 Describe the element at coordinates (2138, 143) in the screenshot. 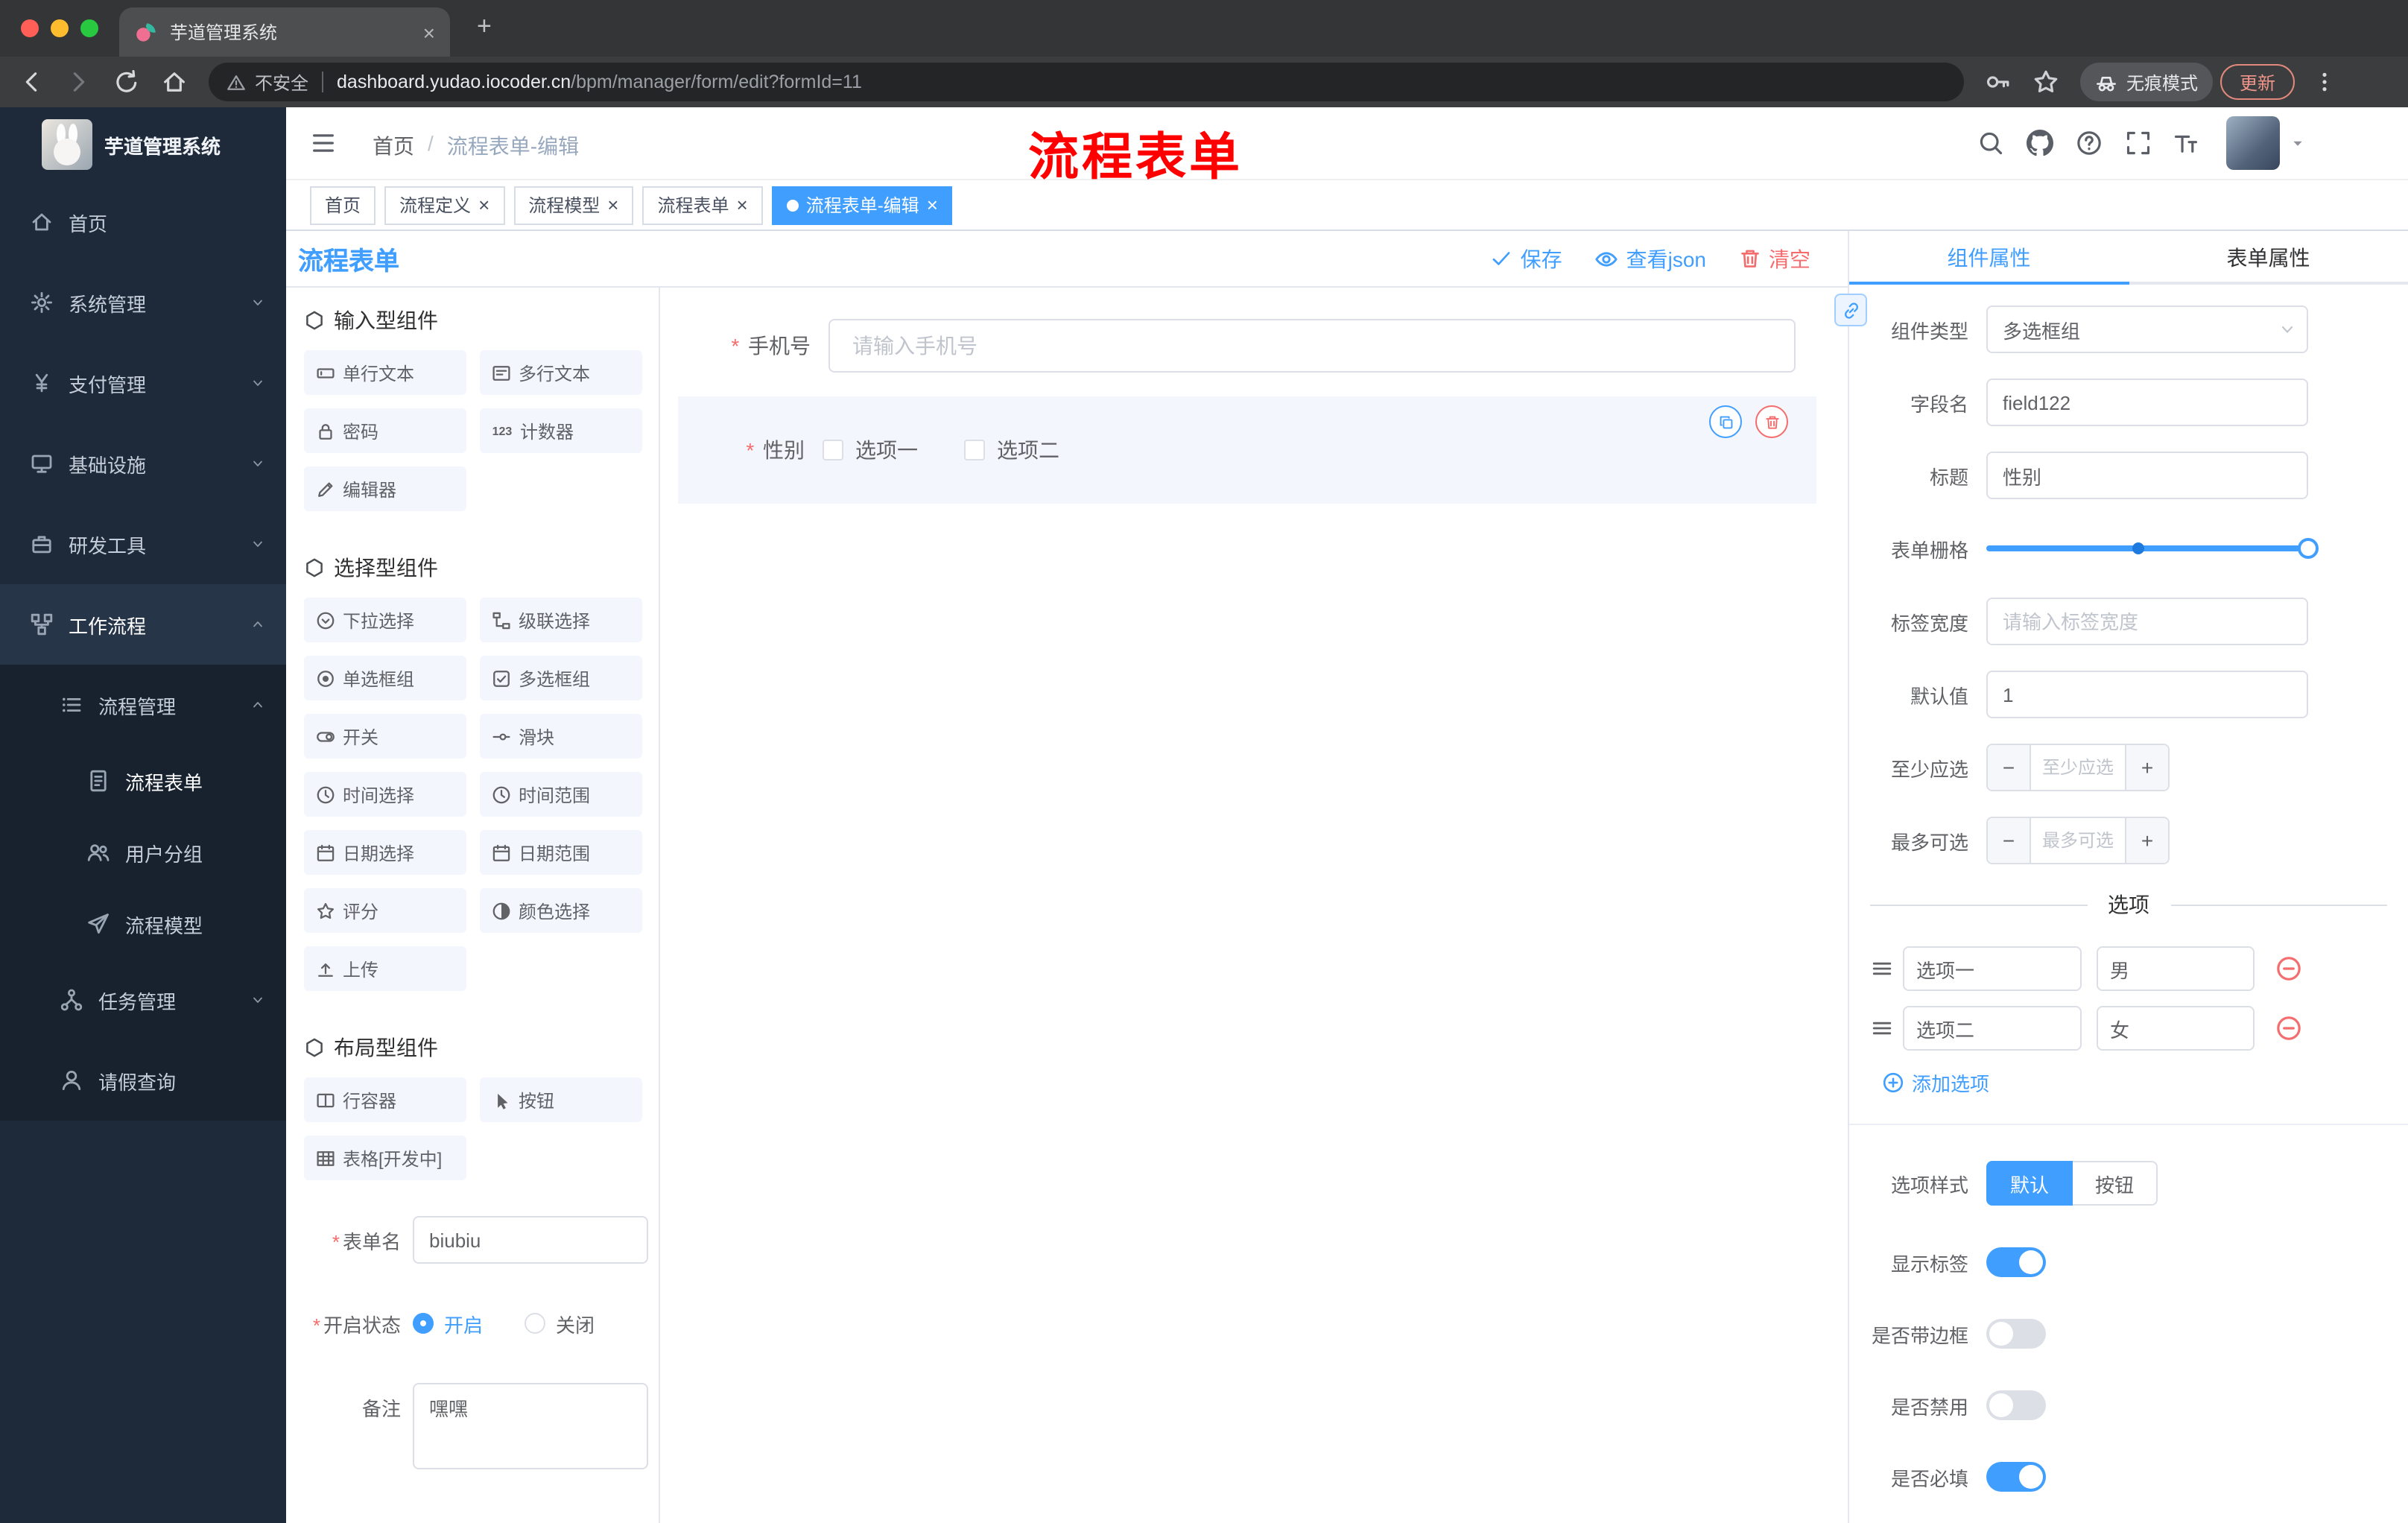

I see `fullscreen-icon` at that location.